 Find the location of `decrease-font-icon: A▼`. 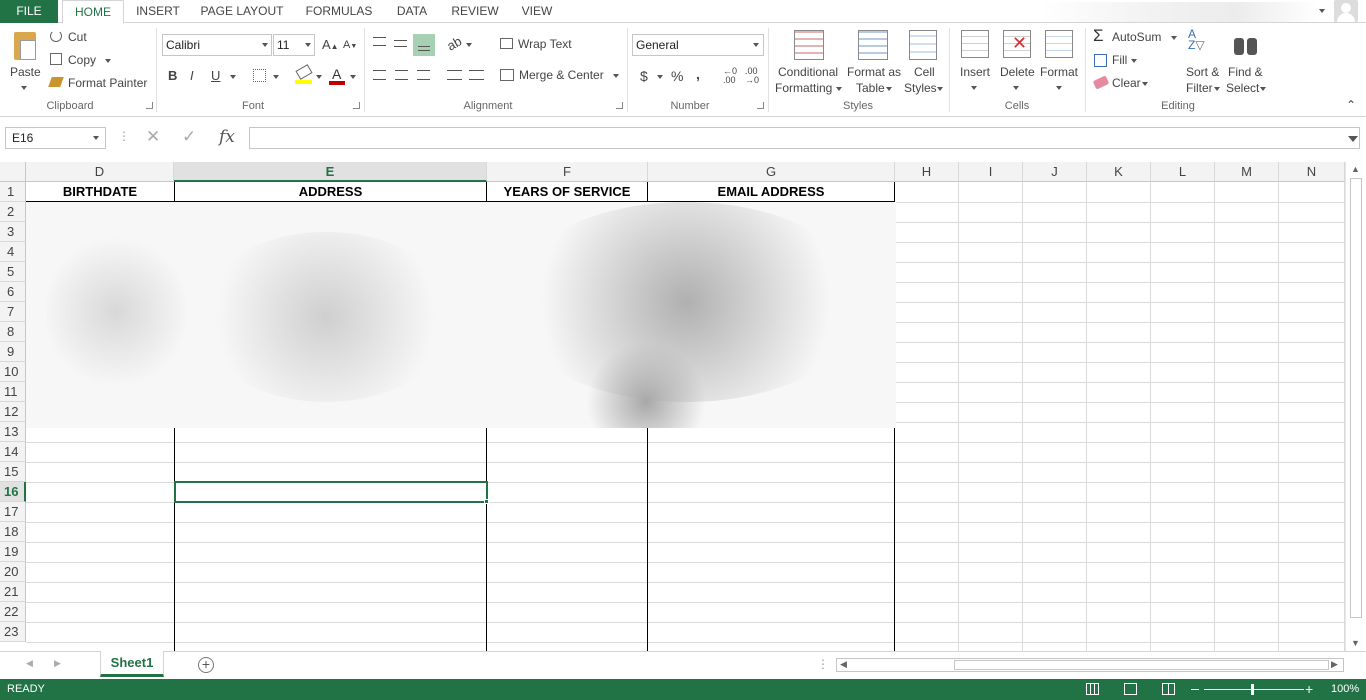

decrease-font-icon: A▼ is located at coordinates (350, 45).